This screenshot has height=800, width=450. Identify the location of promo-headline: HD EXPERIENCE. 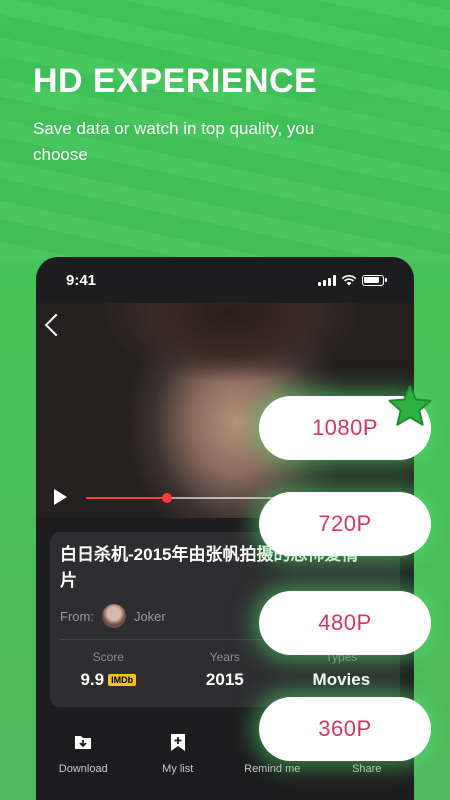
(175, 81).